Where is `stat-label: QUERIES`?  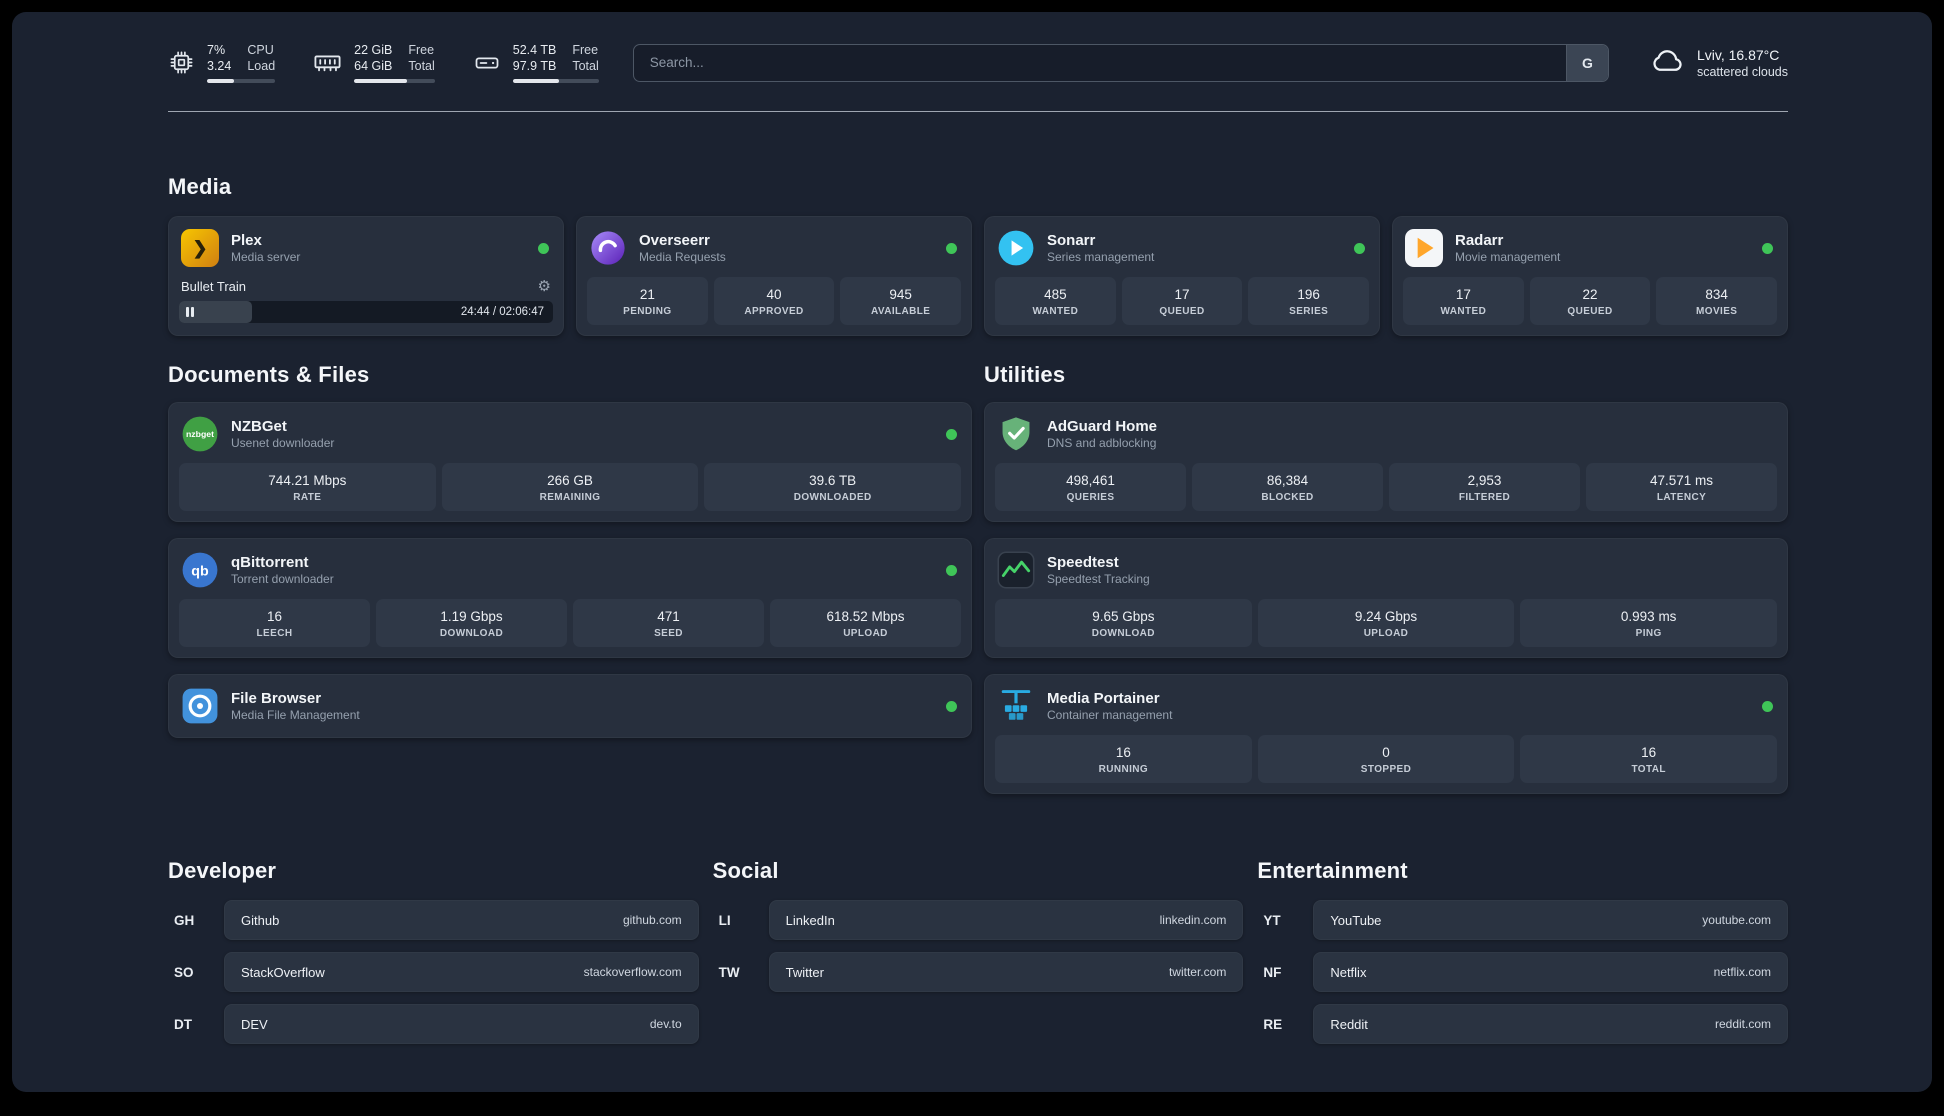
stat-label: QUERIES is located at coordinates (1090, 497).